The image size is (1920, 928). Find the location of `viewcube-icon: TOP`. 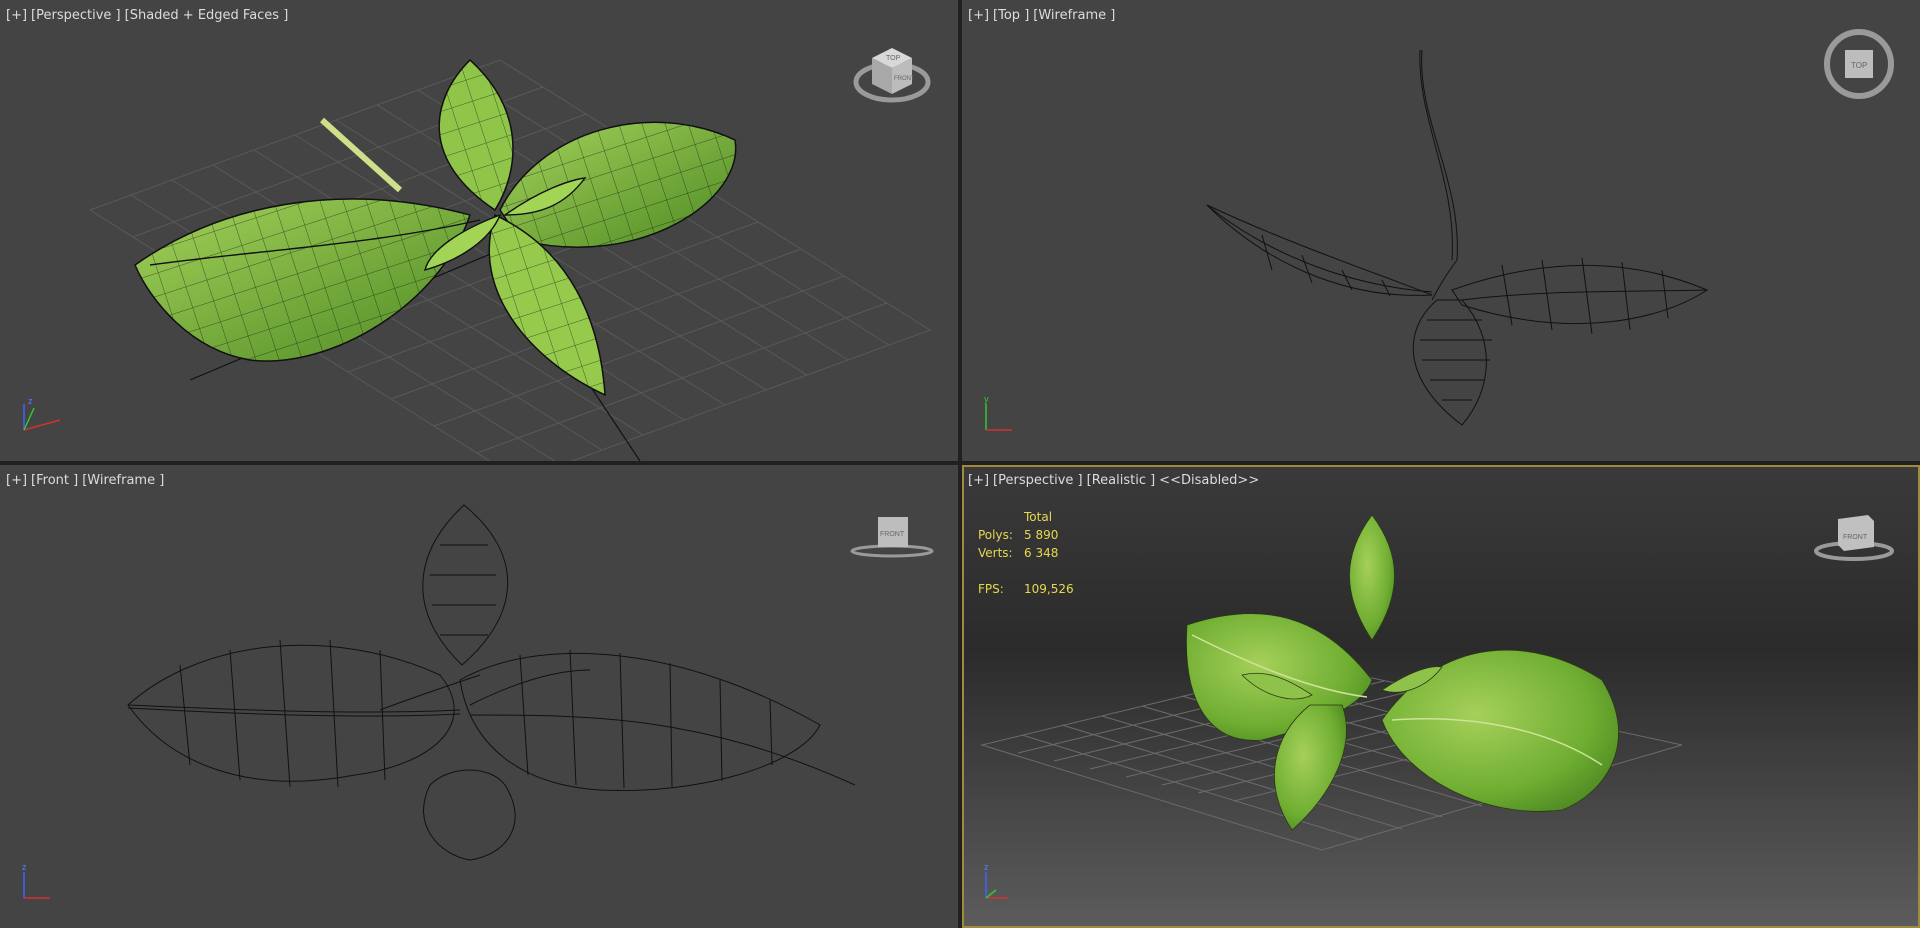

viewcube-icon: TOP is located at coordinates (1859, 64).